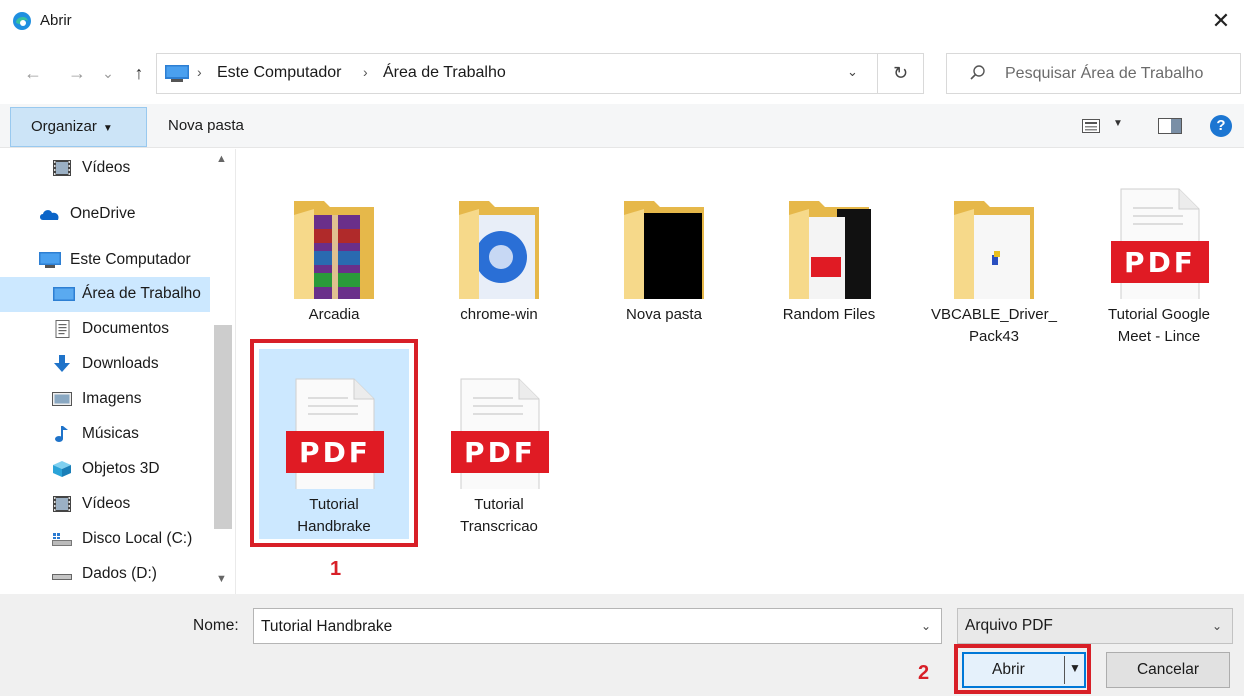 The height and width of the screenshot is (696, 1244). I want to click on file-item-tutorial-google-meet: PDF Tutorial Google Meet - Lince, so click(1159, 254).